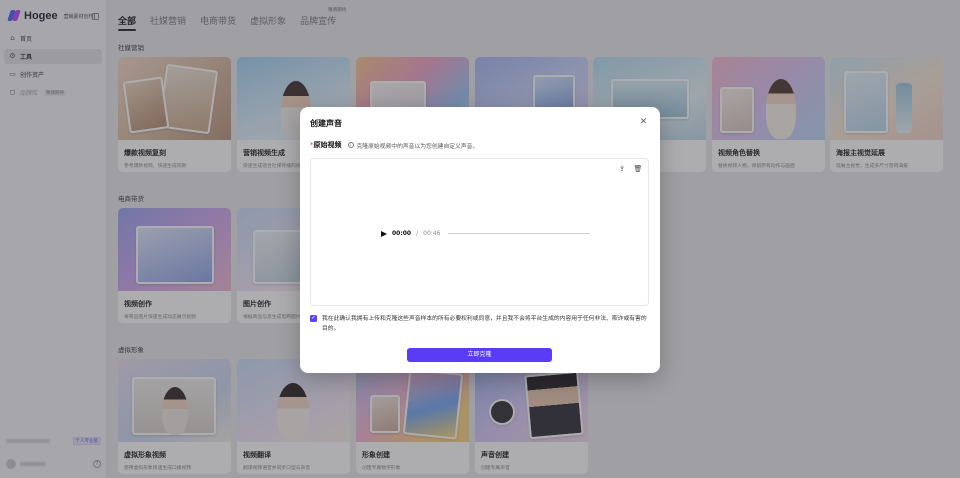 The width and height of the screenshot is (960, 478). I want to click on field-label: 原始视频, so click(327, 145).